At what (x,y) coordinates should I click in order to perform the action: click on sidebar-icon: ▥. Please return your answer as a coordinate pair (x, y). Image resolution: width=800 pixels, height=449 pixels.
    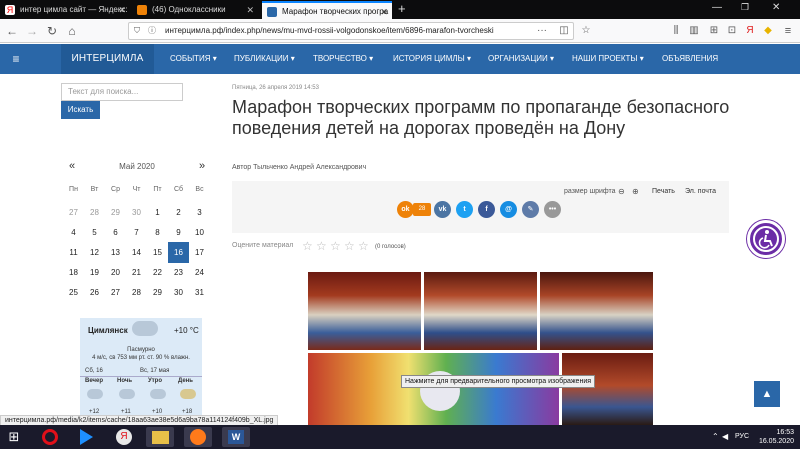
    Looking at the image, I should click on (694, 31).